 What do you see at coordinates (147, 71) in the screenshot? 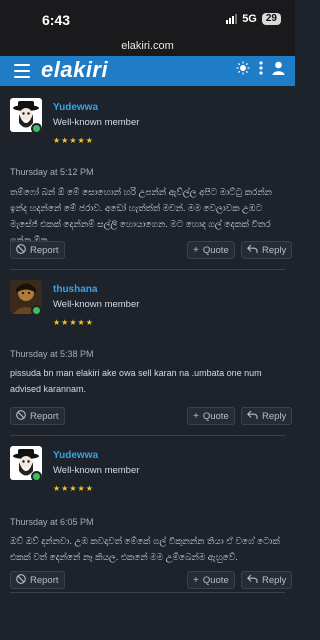
I see `site-header: elakiri` at bounding box center [147, 71].